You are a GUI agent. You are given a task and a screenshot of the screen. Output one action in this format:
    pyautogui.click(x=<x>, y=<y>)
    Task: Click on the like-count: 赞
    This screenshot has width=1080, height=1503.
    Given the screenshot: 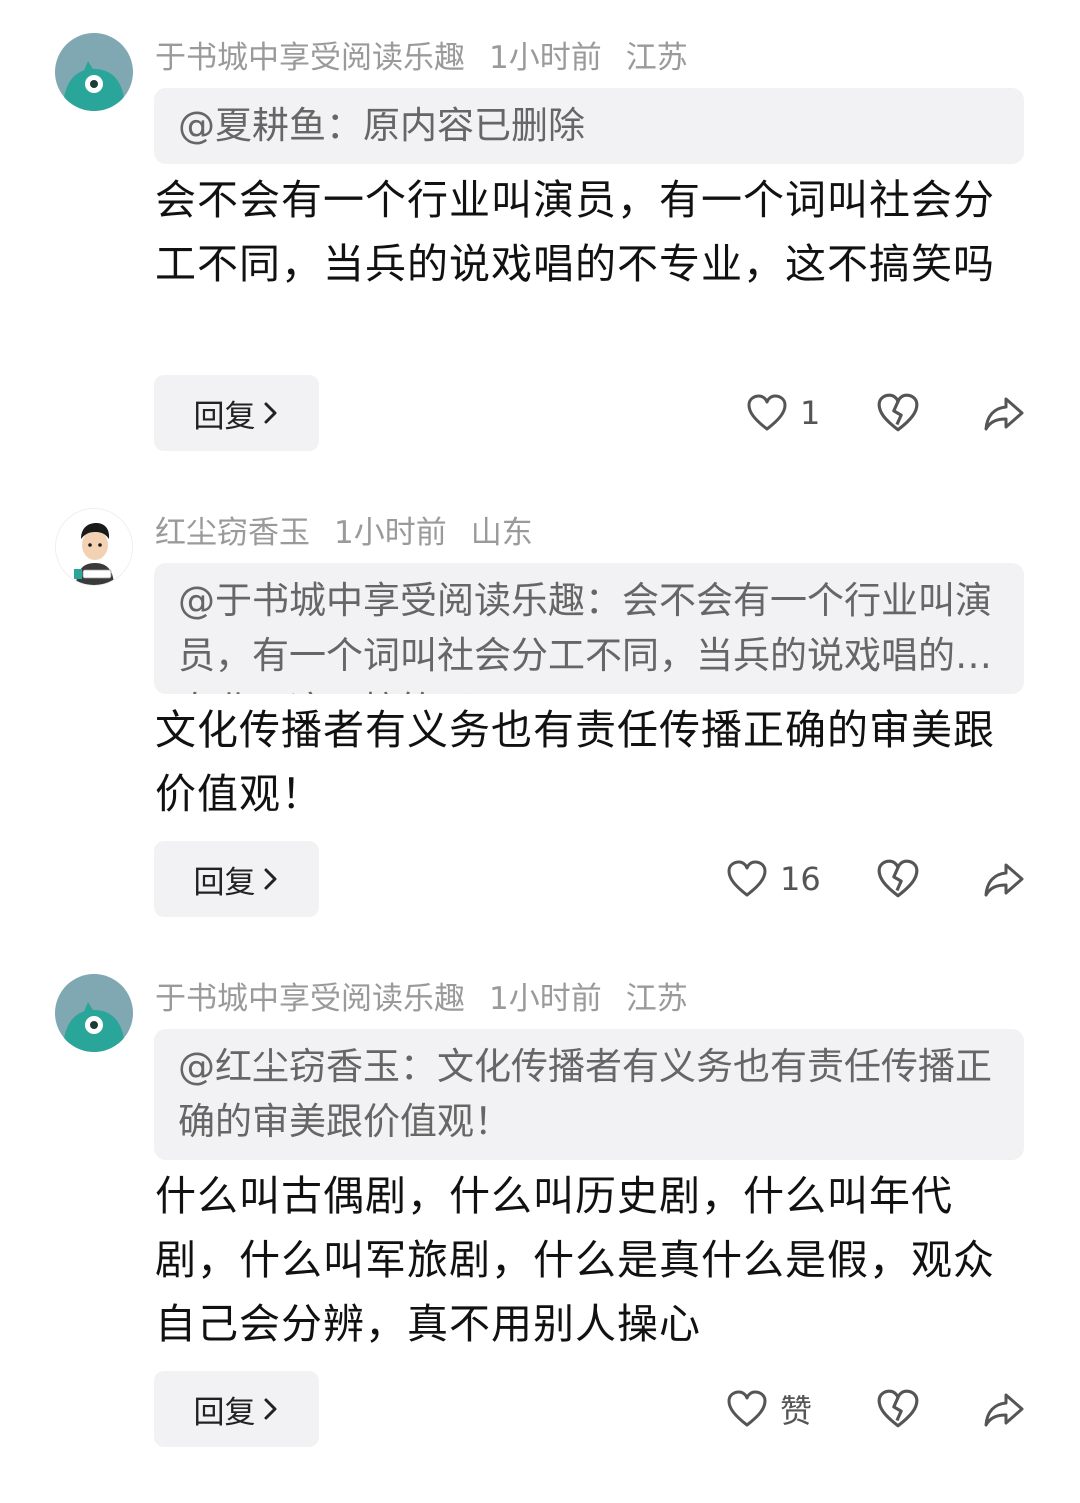 What is the action you would take?
    pyautogui.click(x=796, y=1411)
    